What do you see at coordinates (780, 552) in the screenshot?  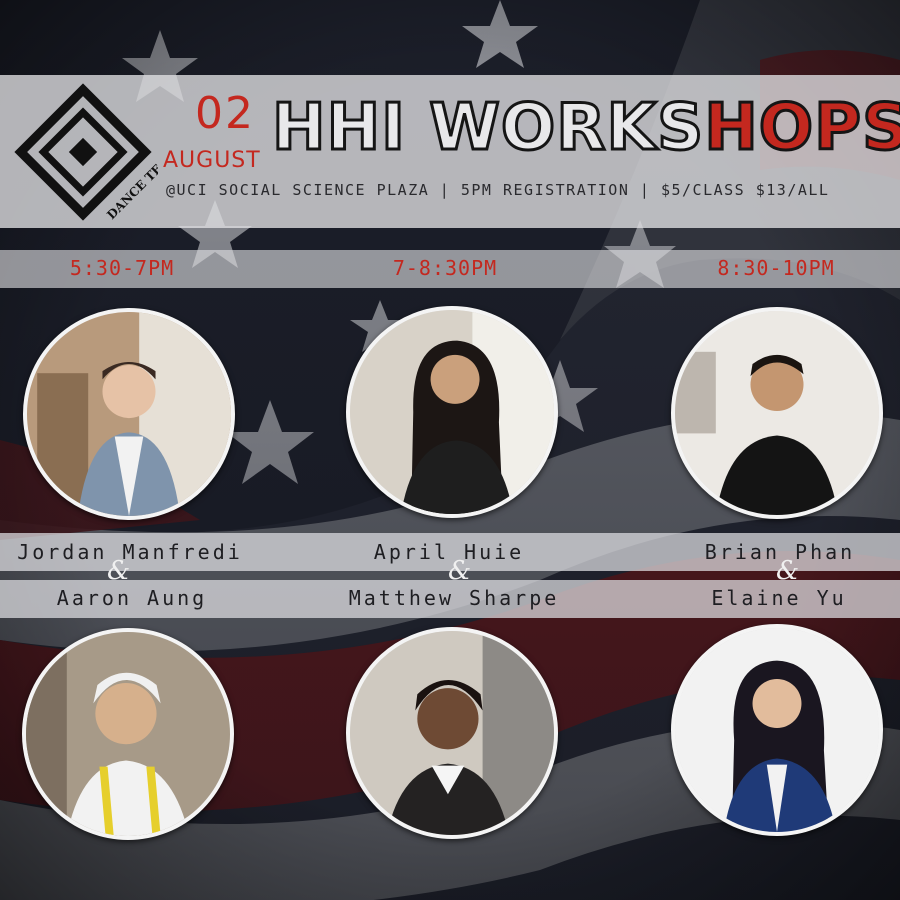 I see `instructor-name-brian: Brian Phan` at bounding box center [780, 552].